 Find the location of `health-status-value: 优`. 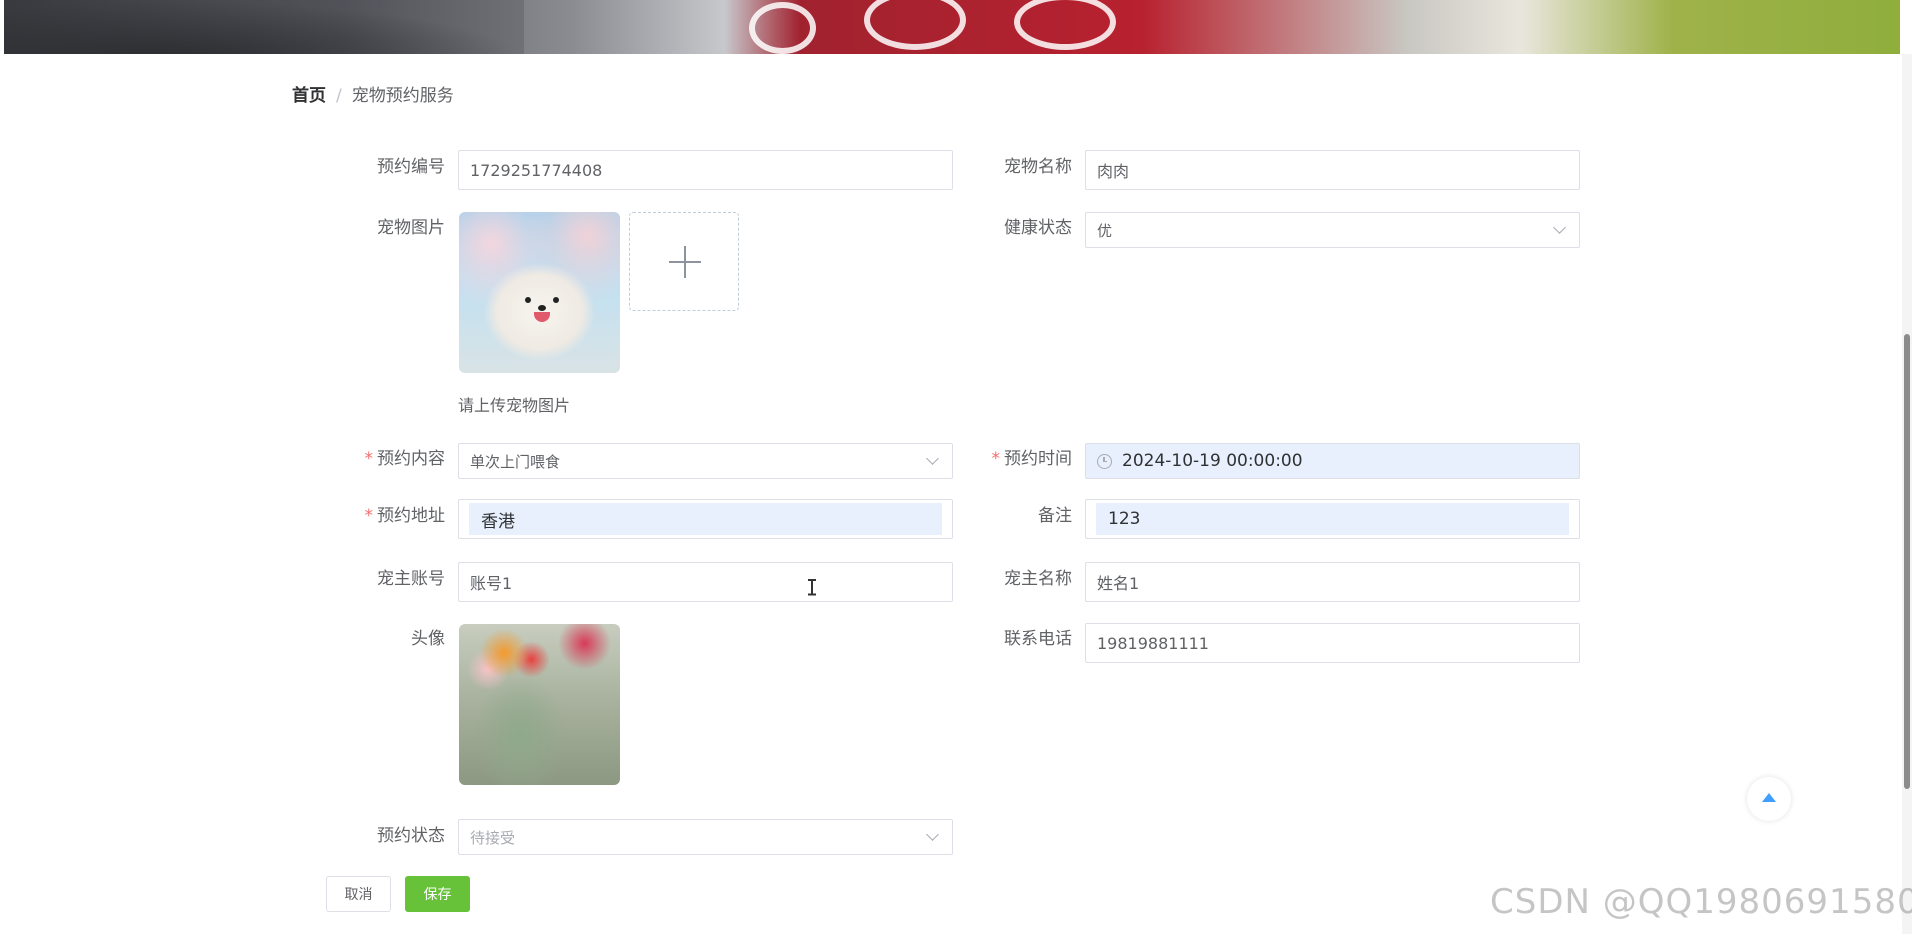

health-status-value: 优 is located at coordinates (1105, 230).